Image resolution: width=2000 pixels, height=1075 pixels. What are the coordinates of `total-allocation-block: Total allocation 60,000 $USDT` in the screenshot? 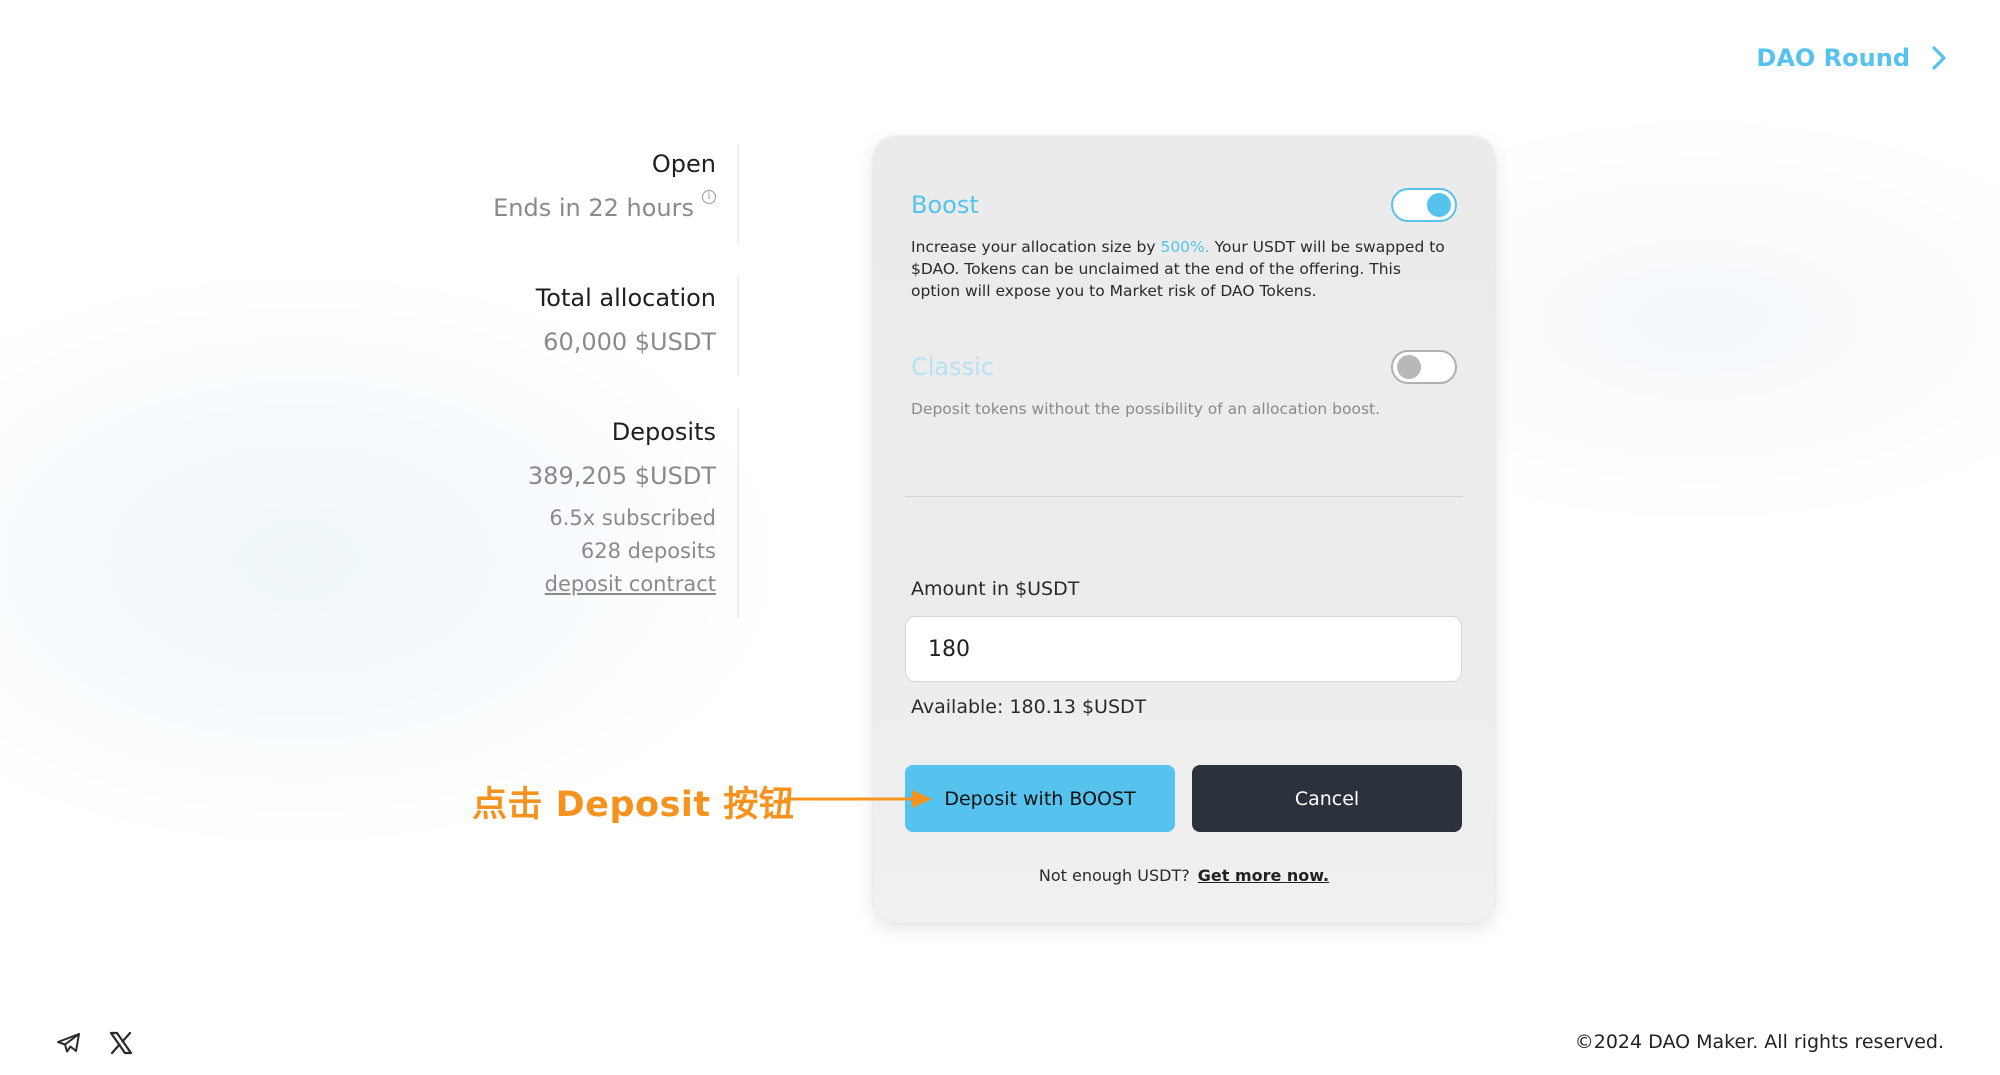 It's located at (569, 330).